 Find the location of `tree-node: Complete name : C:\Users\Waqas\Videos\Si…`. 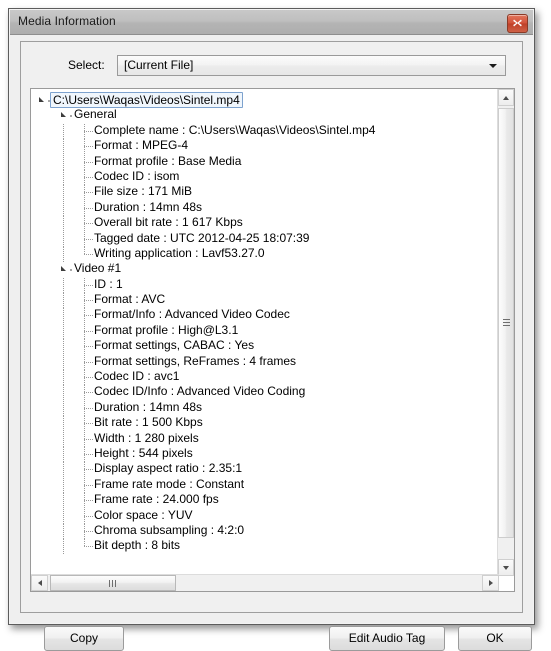

tree-node: Complete name : C:\Users\Waqas\Videos\Si… is located at coordinates (265, 131).